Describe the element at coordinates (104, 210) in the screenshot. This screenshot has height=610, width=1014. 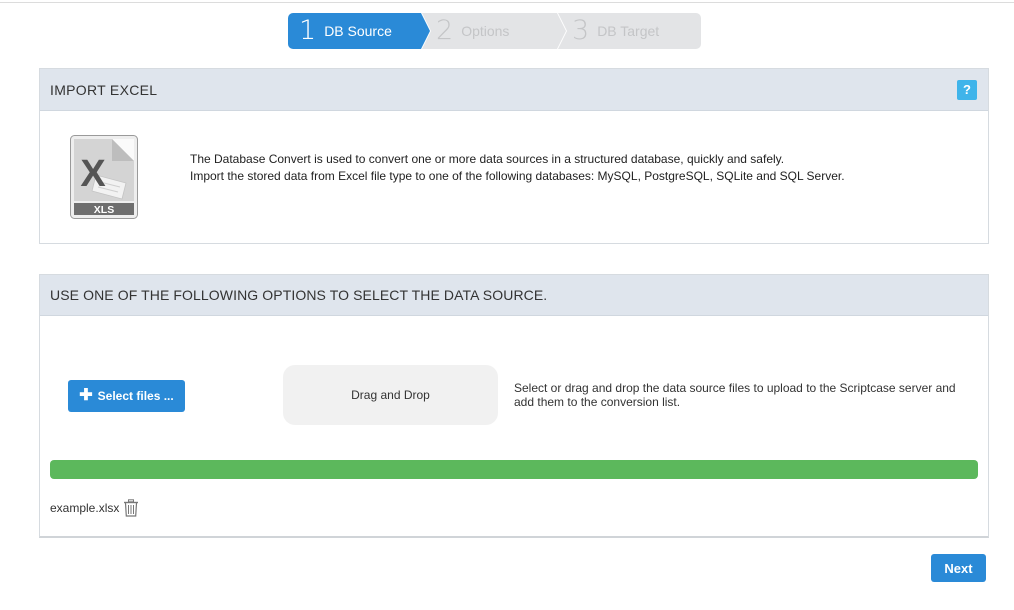
I see `xls-badge-label: XLS` at that location.